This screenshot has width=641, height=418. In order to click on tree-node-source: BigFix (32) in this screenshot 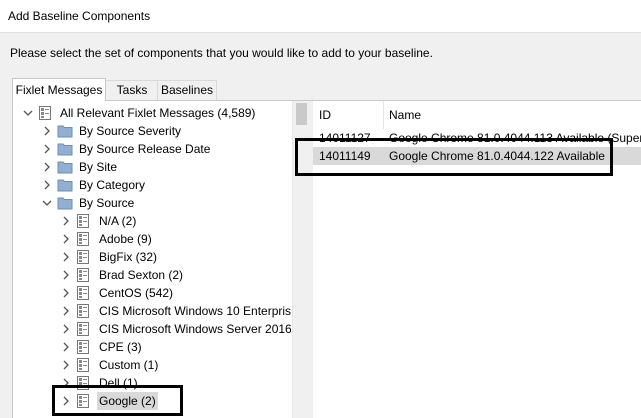, I will do `click(152, 257)`.